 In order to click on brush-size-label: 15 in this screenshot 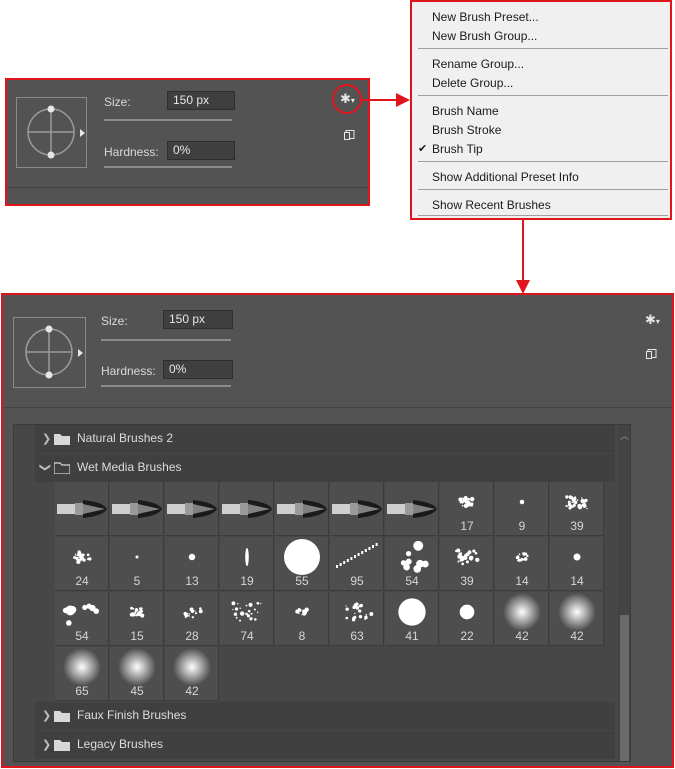, I will do `click(137, 636)`.